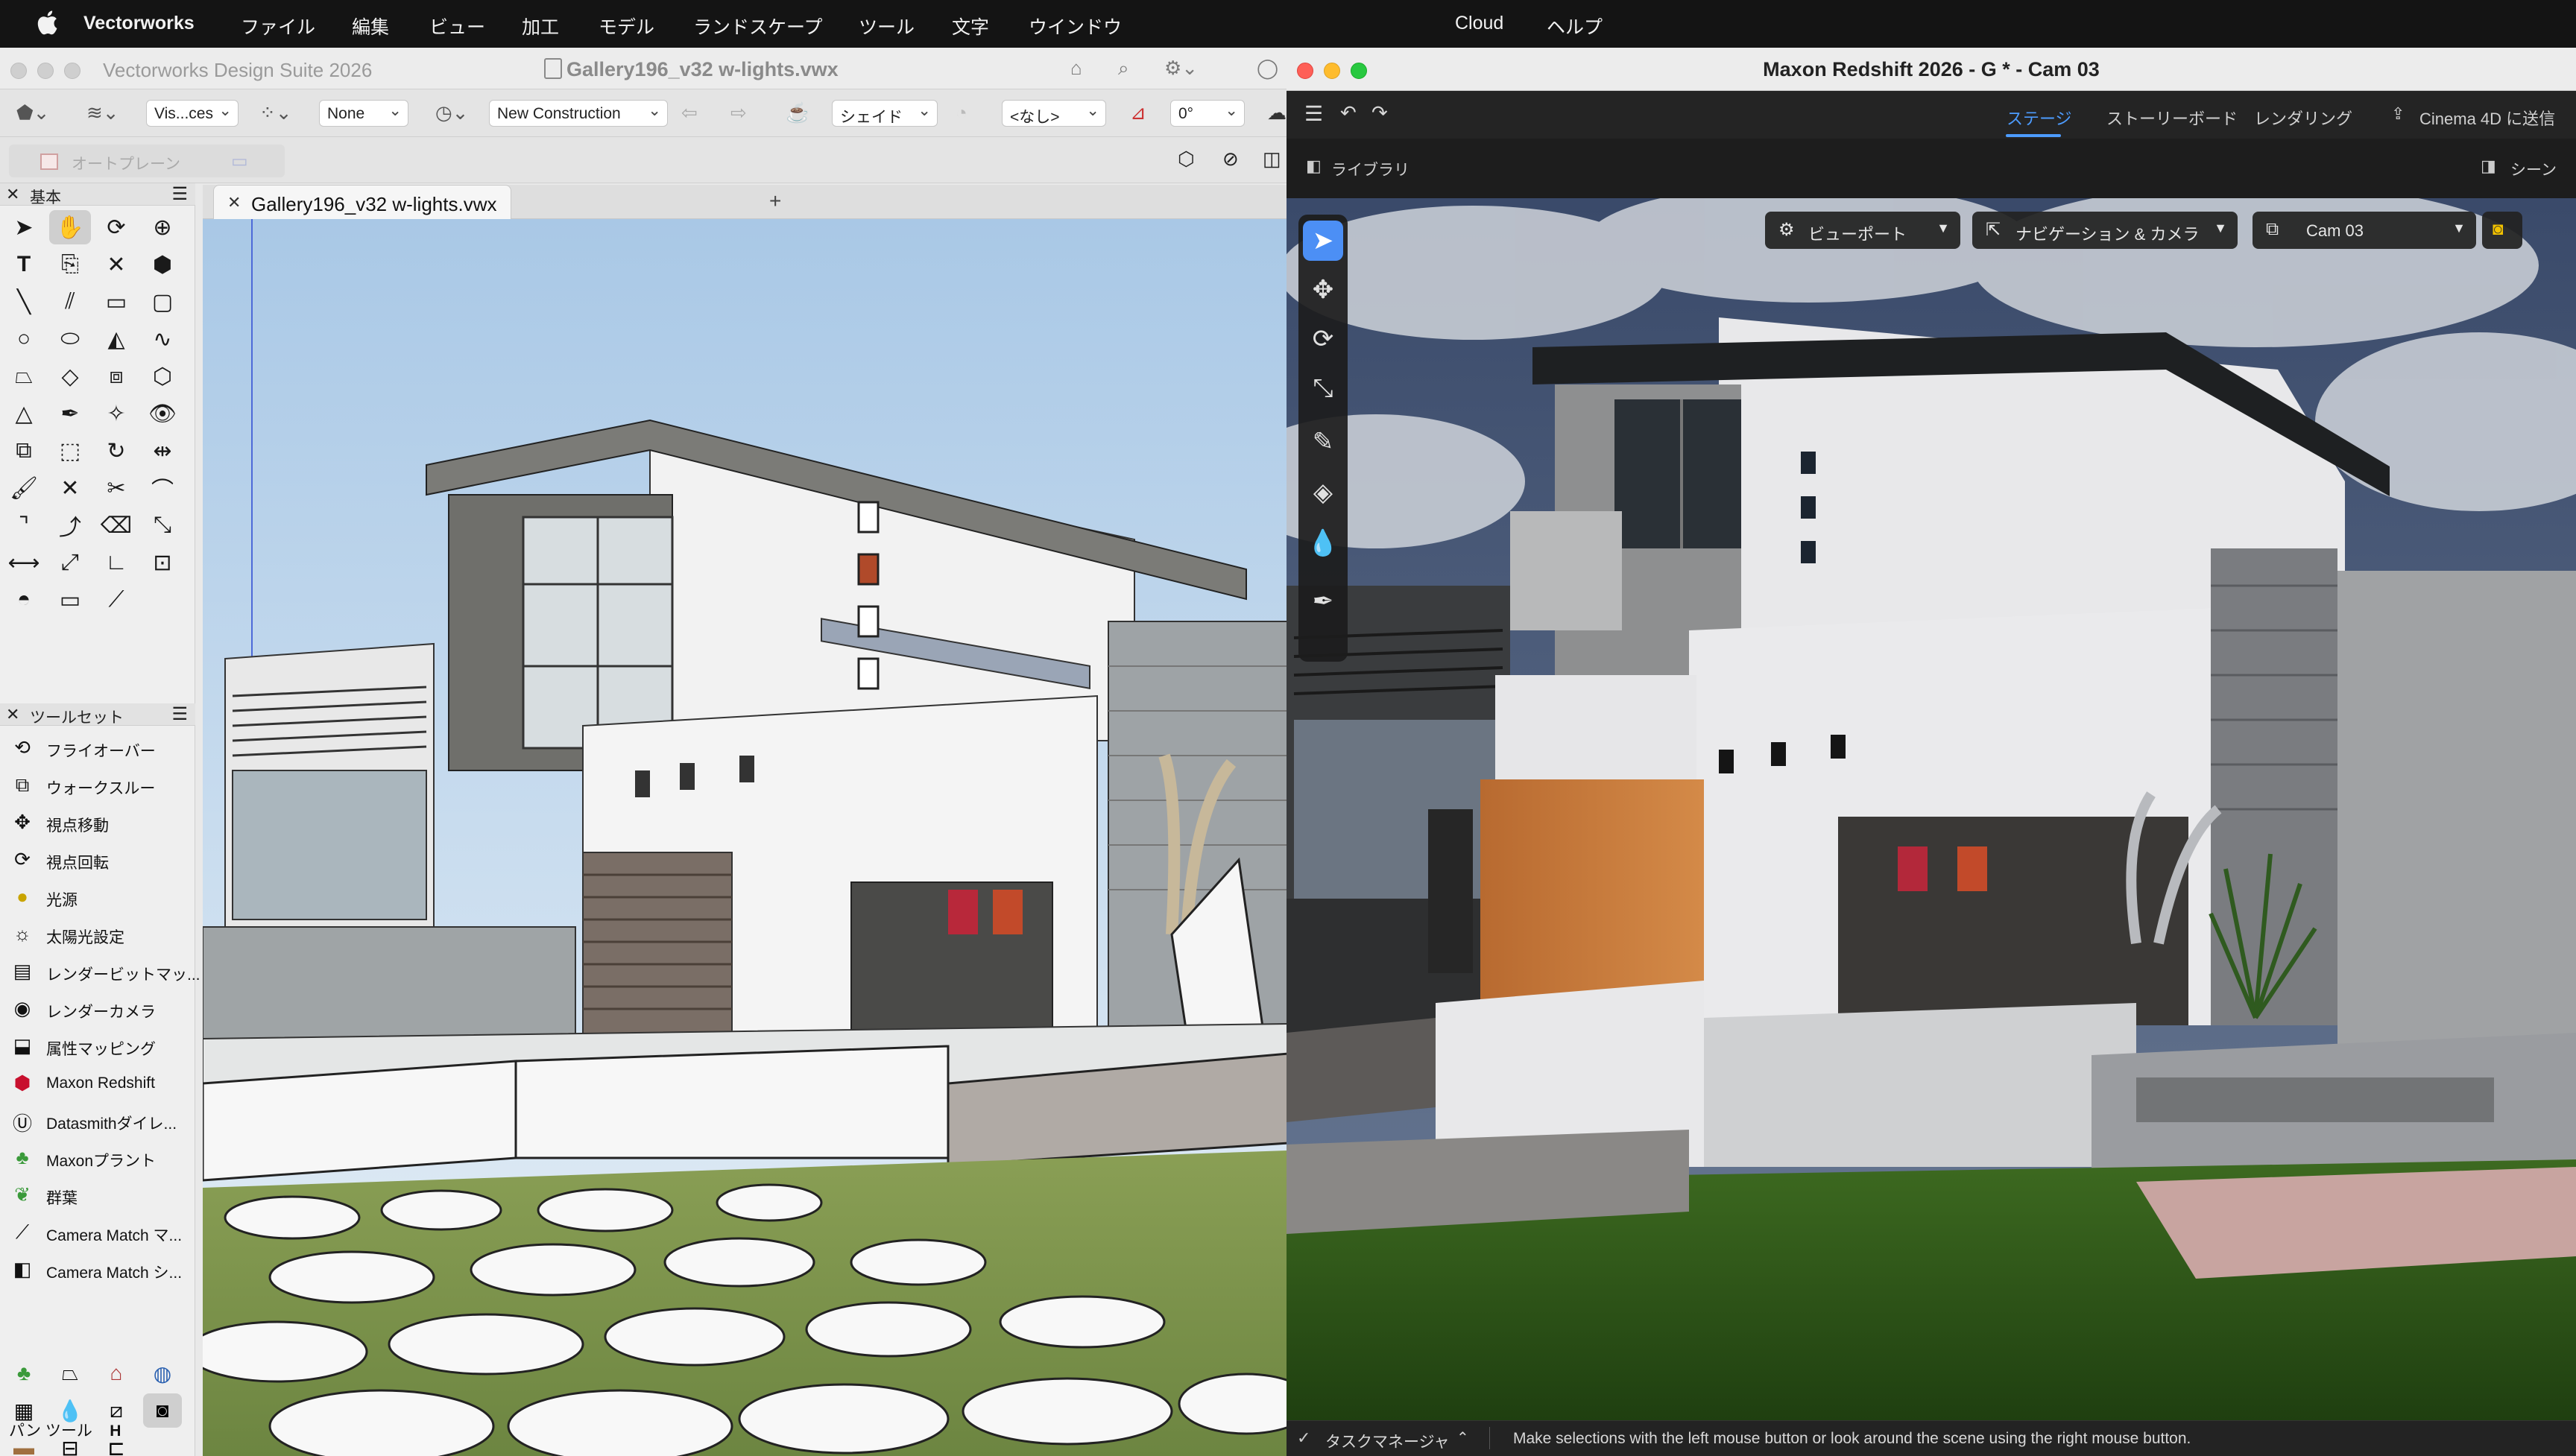 The height and width of the screenshot is (1456, 2576). Describe the element at coordinates (162, 302) in the screenshot. I see `rounded-rect-tool-icon: ▢` at that location.